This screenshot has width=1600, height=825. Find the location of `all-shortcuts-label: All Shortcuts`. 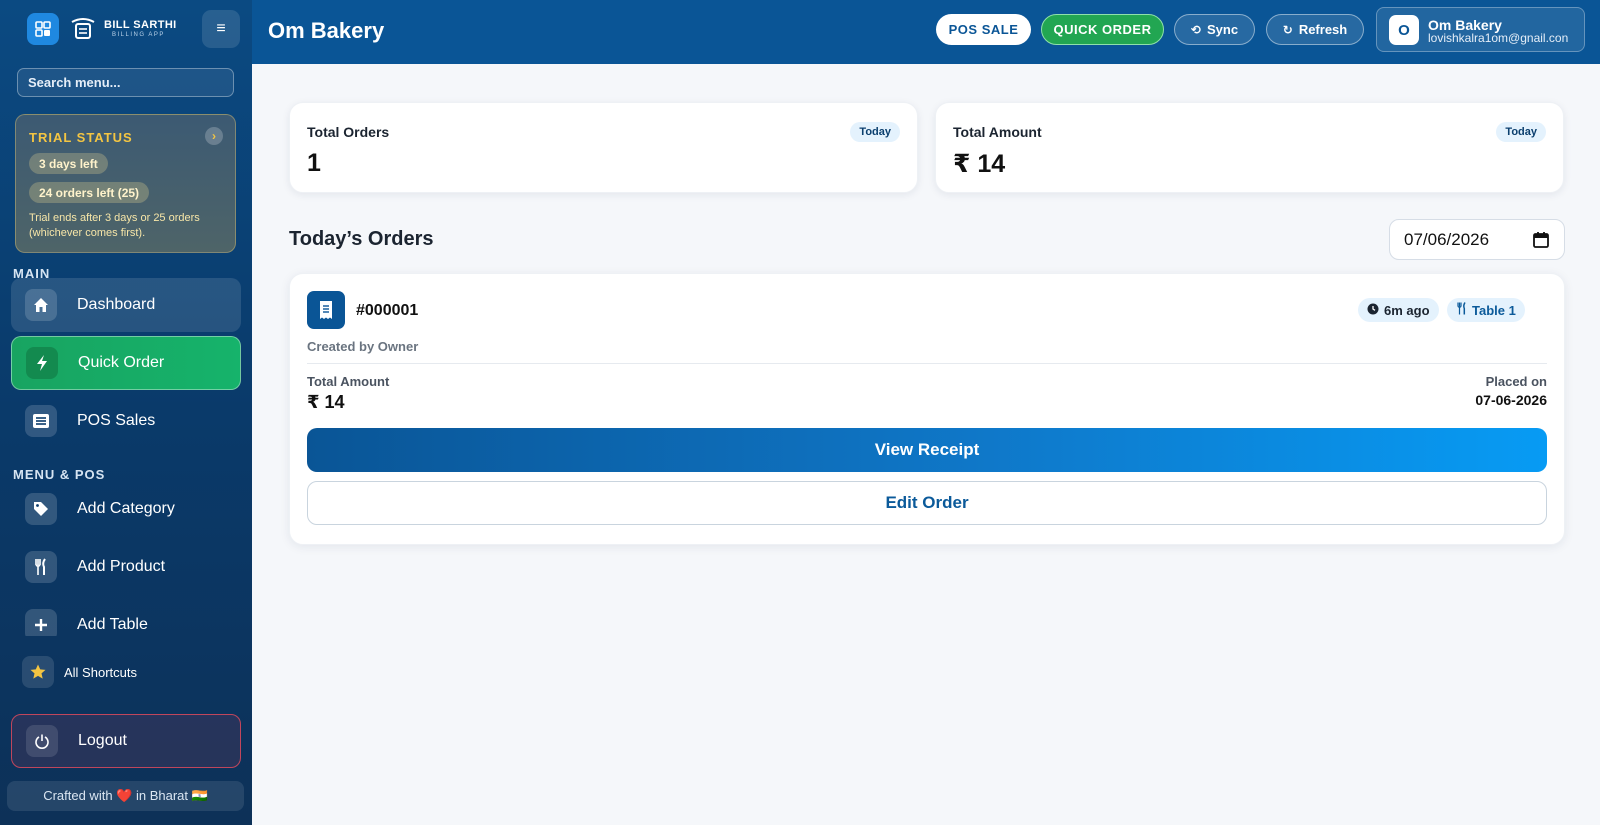

all-shortcuts-label: All Shortcuts is located at coordinates (100, 672).